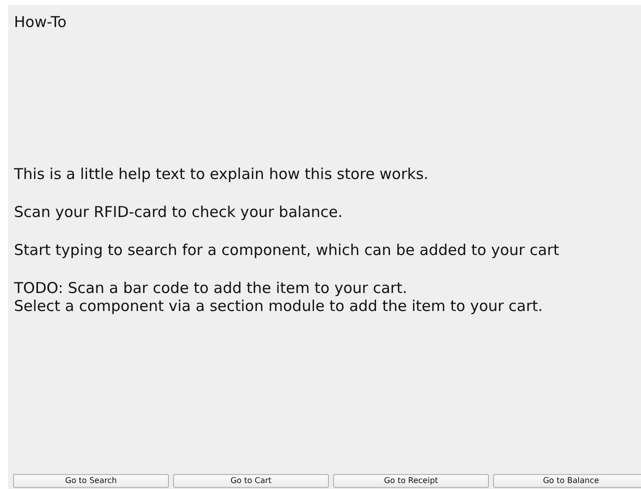 This screenshot has height=489, width=641. Describe the element at coordinates (40, 22) in the screenshot. I see `page-title: How-To` at that location.